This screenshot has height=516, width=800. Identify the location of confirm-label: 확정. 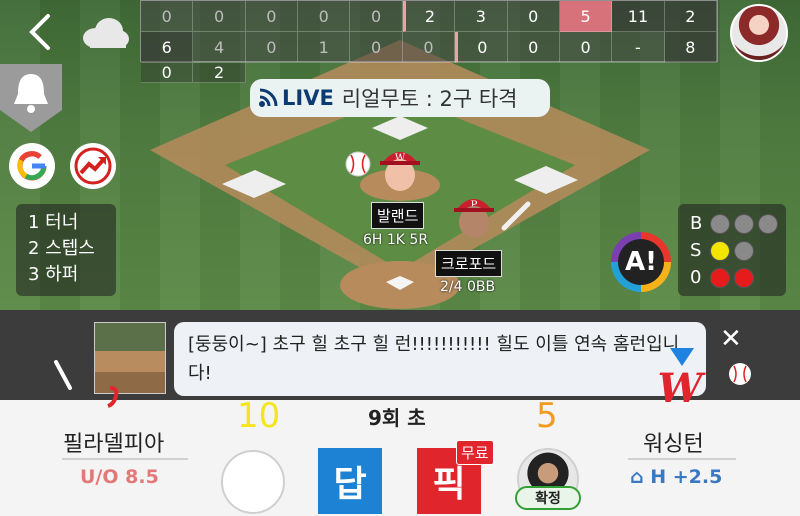
(548, 498).